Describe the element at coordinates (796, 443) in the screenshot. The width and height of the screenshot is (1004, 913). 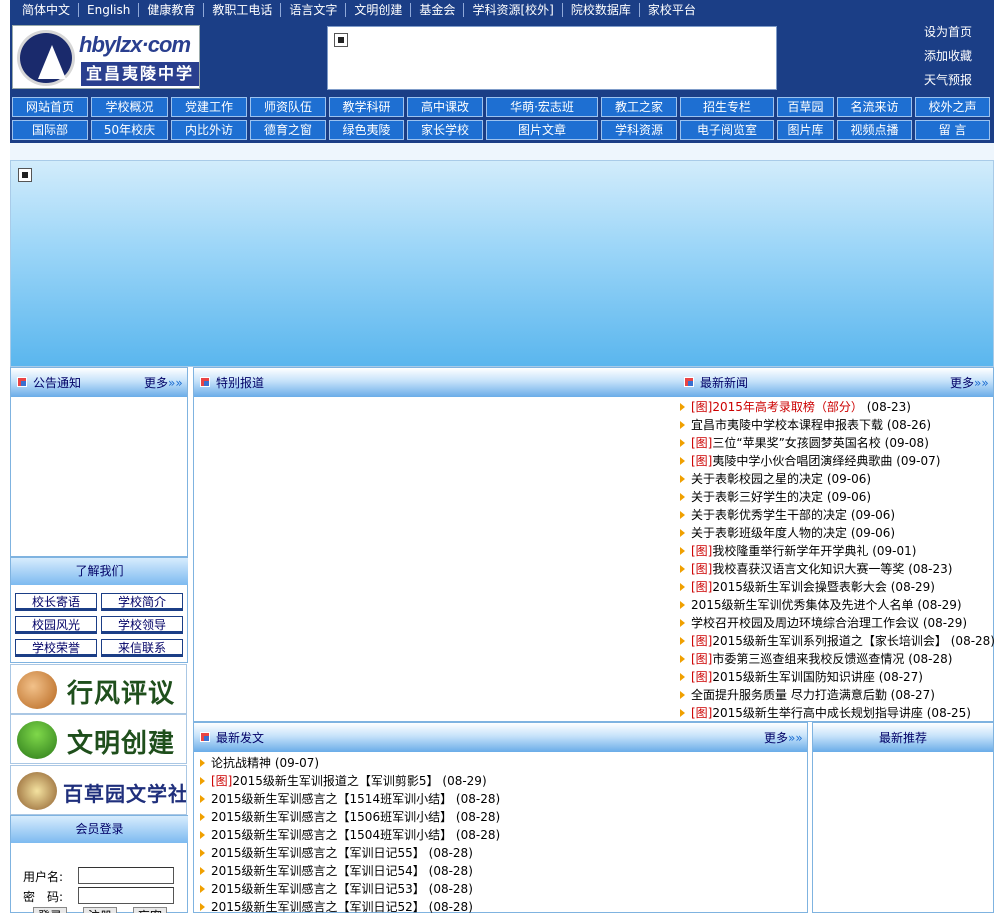
I see `news-title: 三位“苹果奖”女孩圆梦英国名校` at that location.